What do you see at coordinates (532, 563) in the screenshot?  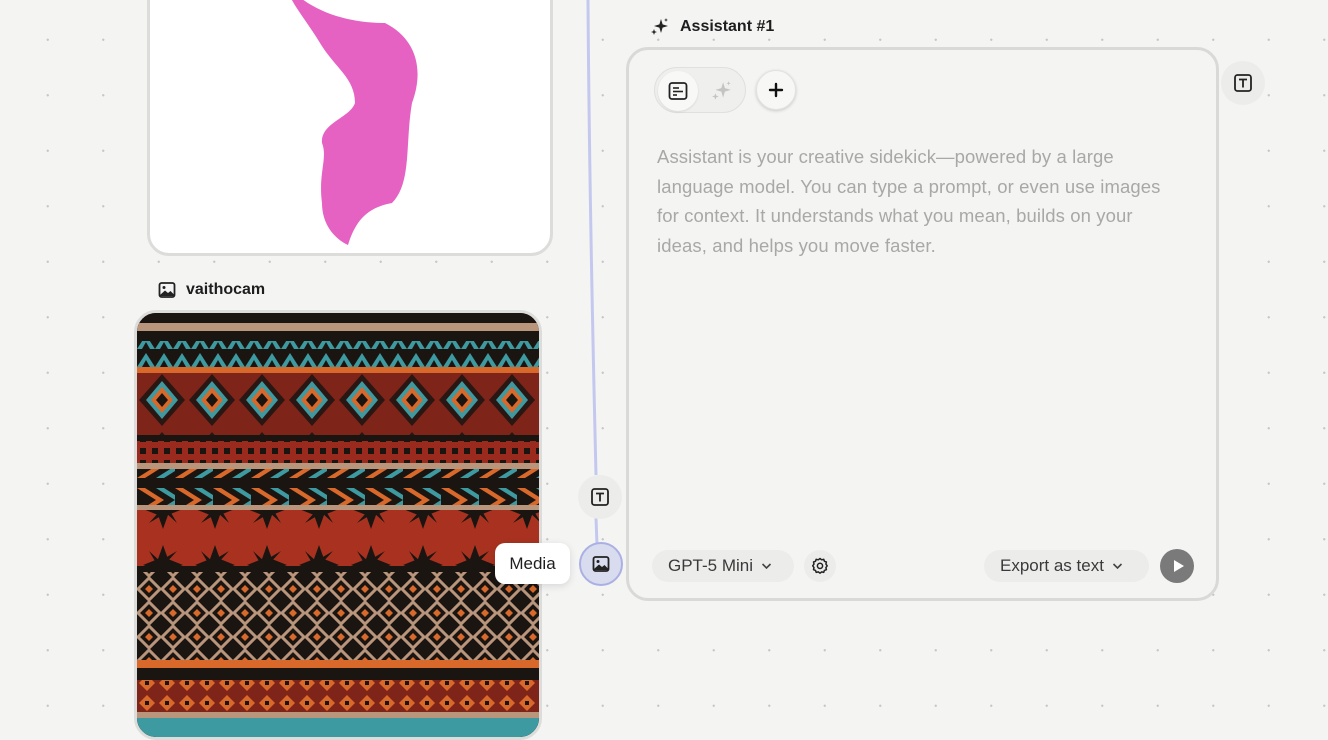 I see `media-tooltip: Media` at bounding box center [532, 563].